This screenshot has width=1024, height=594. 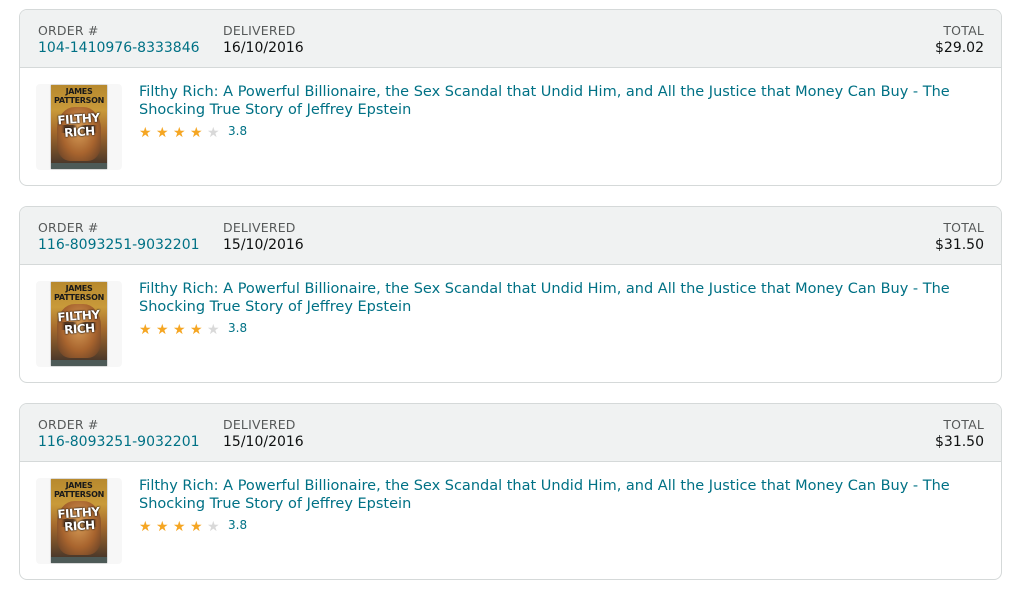 I want to click on order-number-group: ORDER # 104-1410976-8333846, so click(x=119, y=40).